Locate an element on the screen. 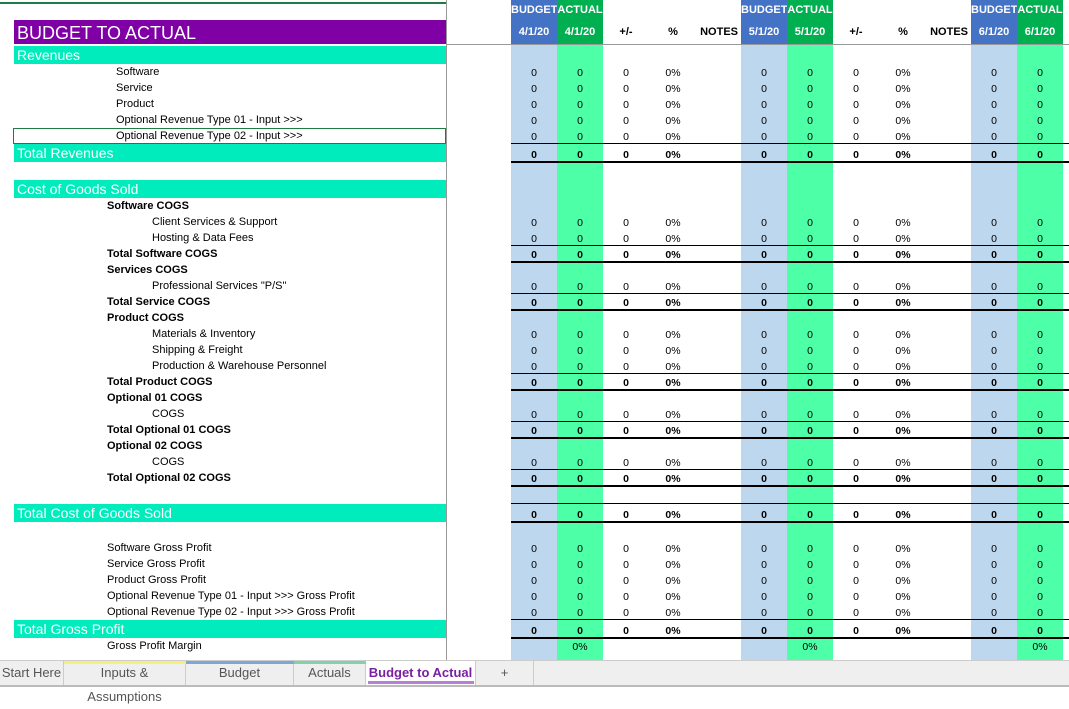 The image size is (1069, 709). row-label: Shipping & Freight is located at coordinates (197, 350).